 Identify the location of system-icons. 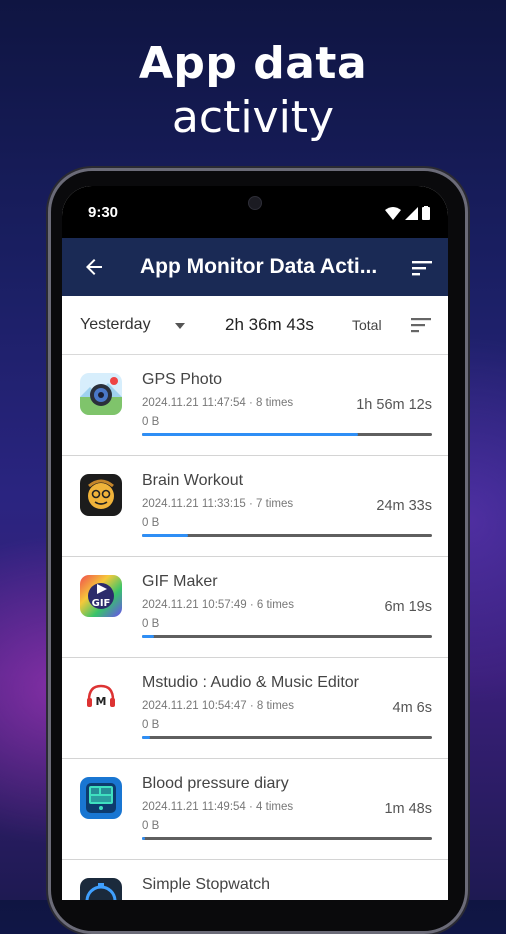
(407, 213).